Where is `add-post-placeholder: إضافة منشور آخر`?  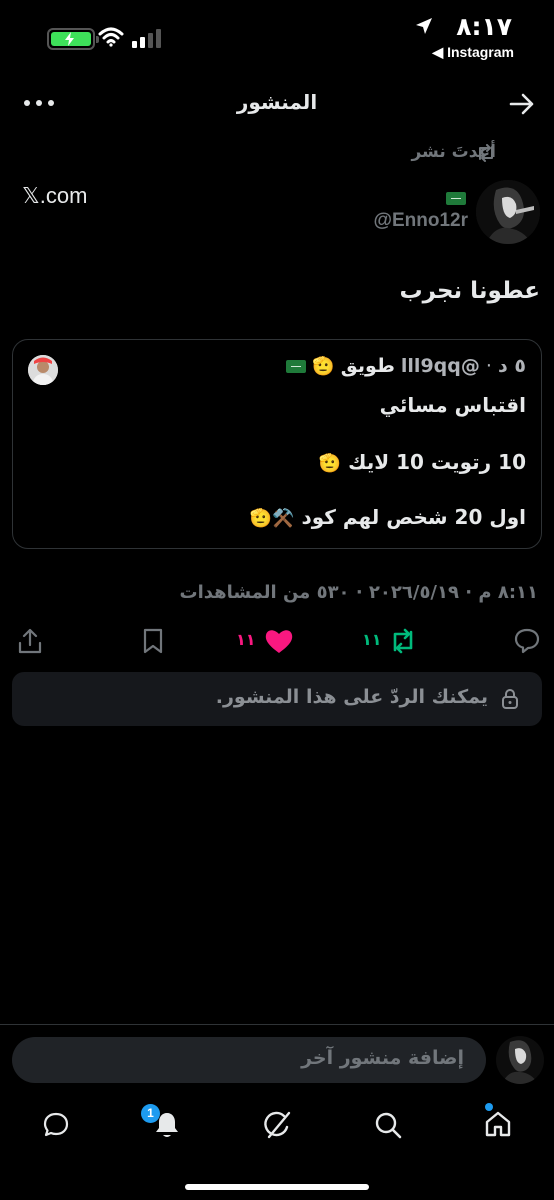
add-post-placeholder: إضافة منشور آخر is located at coordinates (382, 1058).